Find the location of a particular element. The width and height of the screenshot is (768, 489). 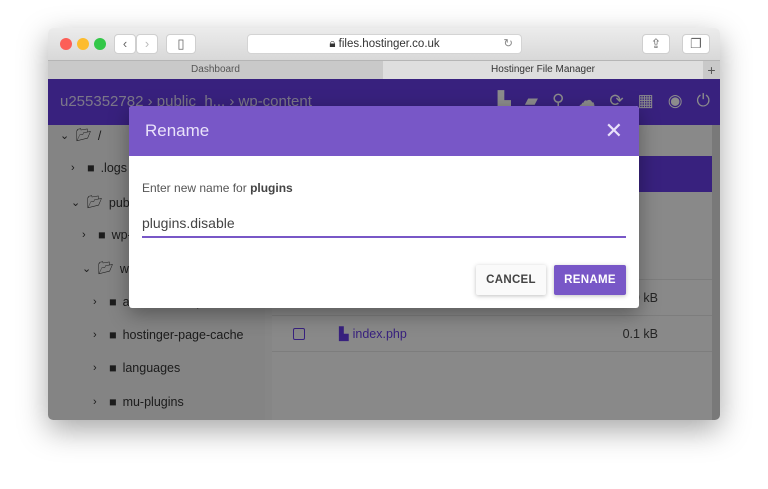

sidebar-toggle-button: ▯ is located at coordinates (181, 44).